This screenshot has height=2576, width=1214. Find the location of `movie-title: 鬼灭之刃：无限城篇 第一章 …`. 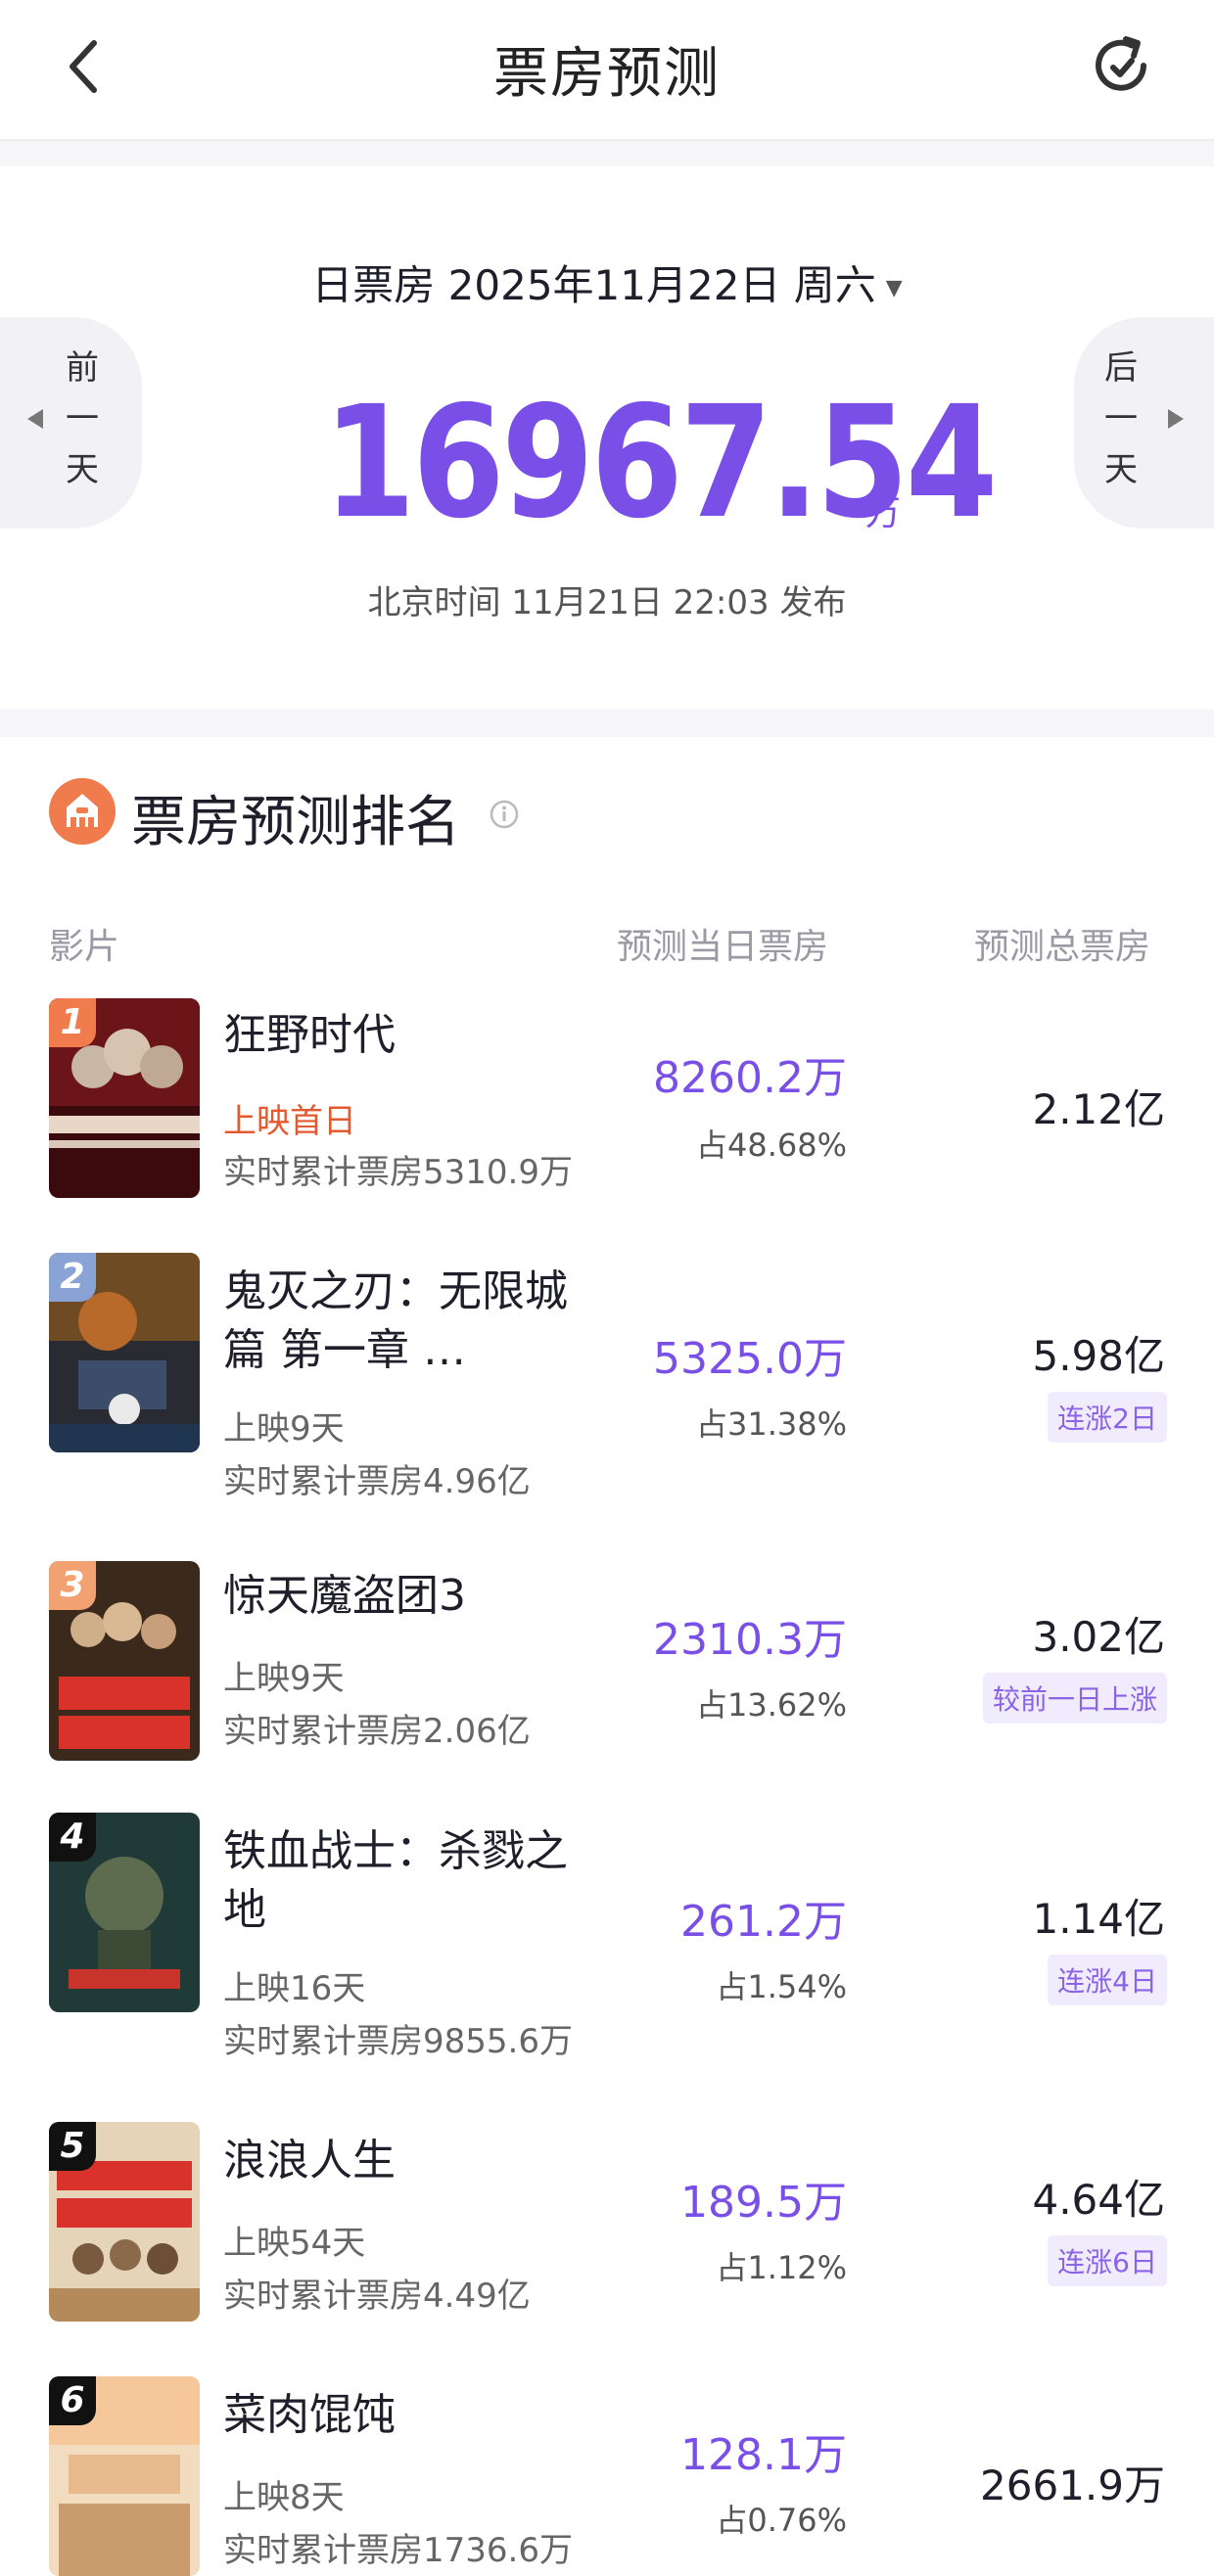

movie-title: 鬼灭之刃：无限城篇 第一章 … is located at coordinates (395, 1320).